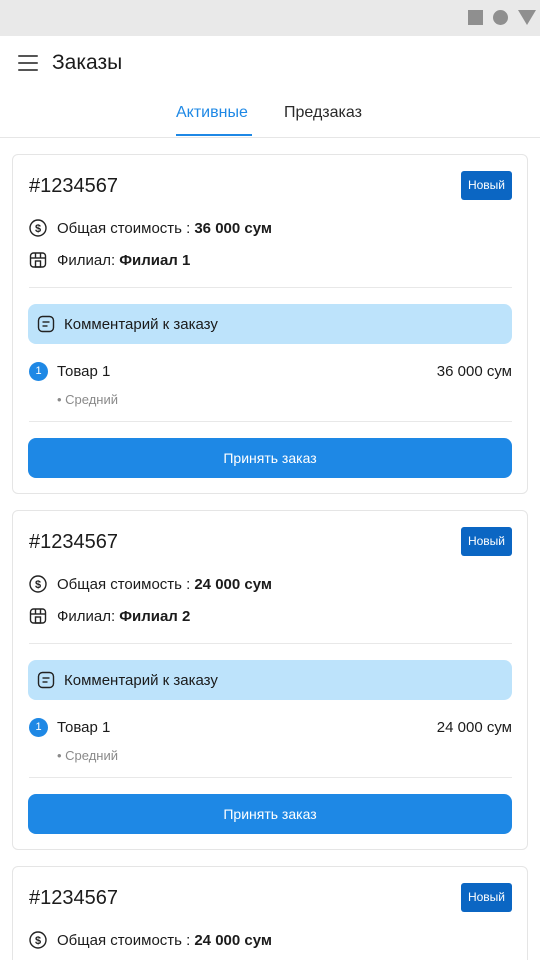  I want to click on branch-row: Филиал: Филиал 2, so click(109, 616).